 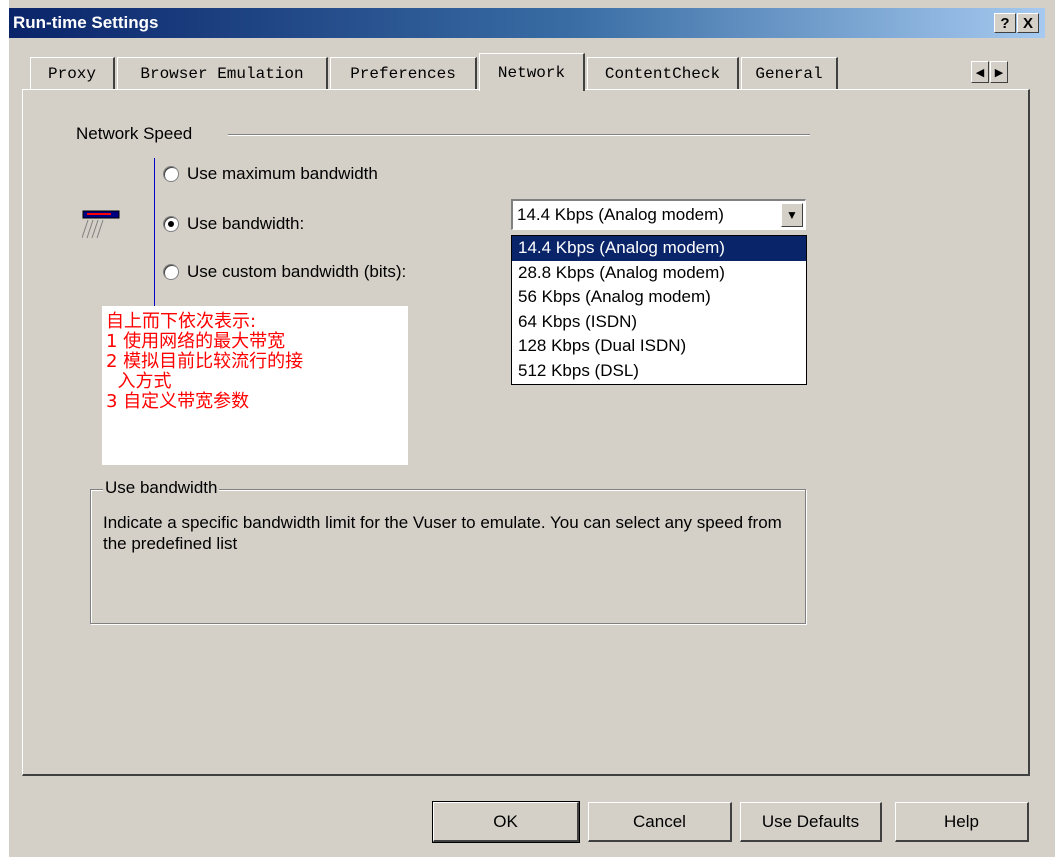 I want to click on radio-max-bandwidth-label: Use maximum bandwidth, so click(x=282, y=173).